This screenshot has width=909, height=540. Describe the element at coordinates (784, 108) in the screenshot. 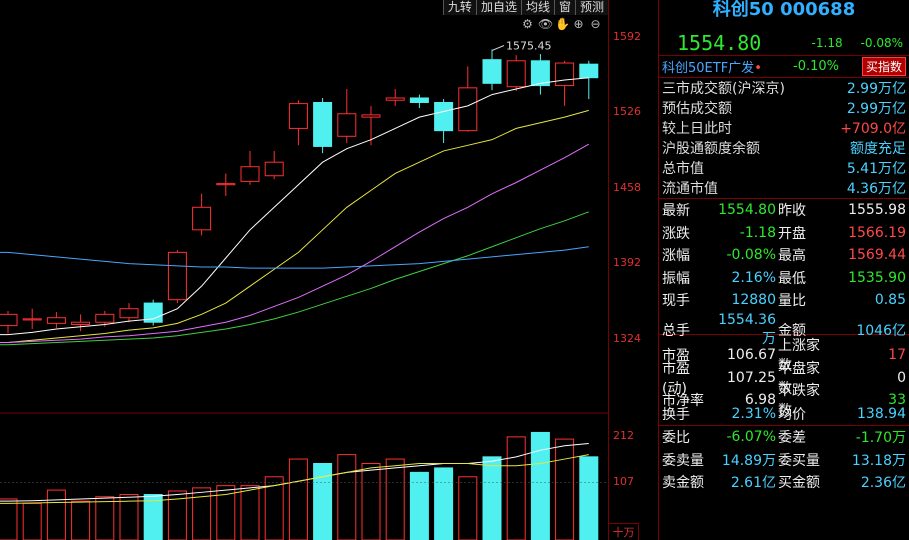

I see `summary-row: 预估成交额 2.99万亿` at that location.